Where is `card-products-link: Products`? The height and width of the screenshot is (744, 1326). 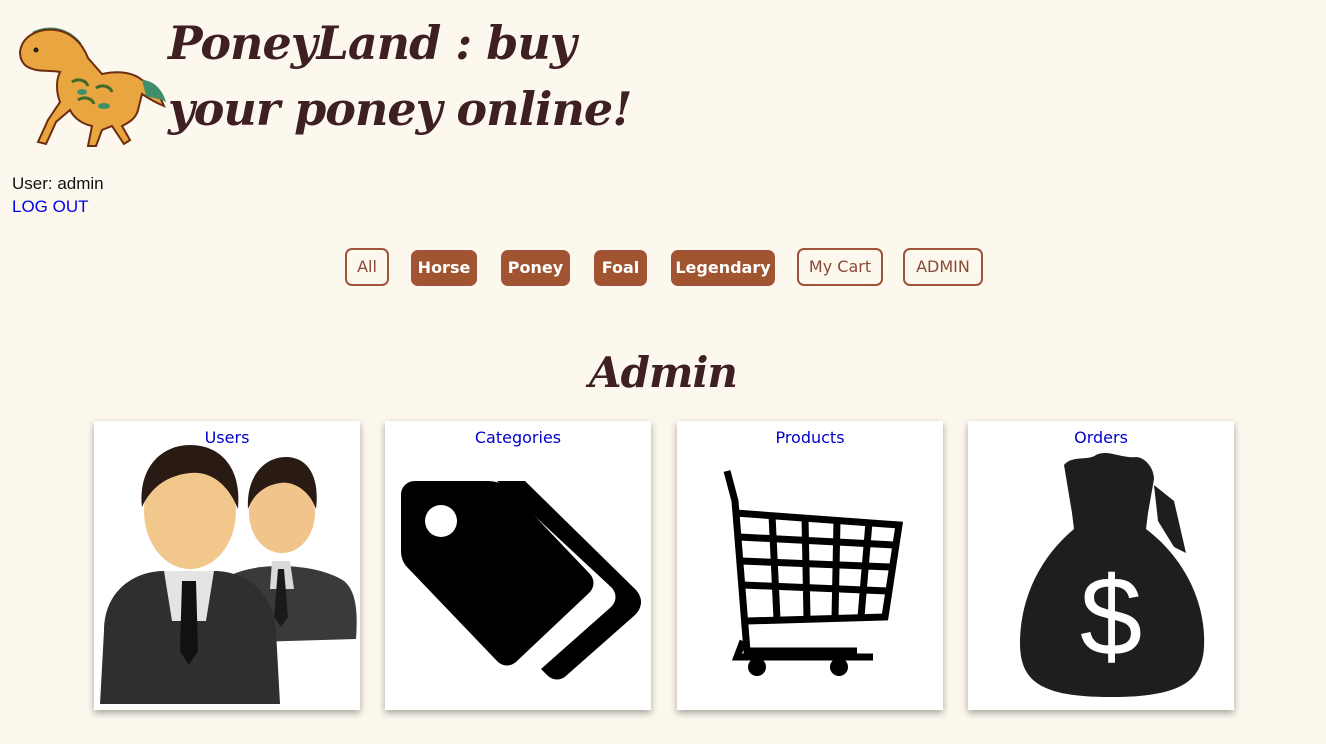
card-products-link: Products is located at coordinates (810, 437).